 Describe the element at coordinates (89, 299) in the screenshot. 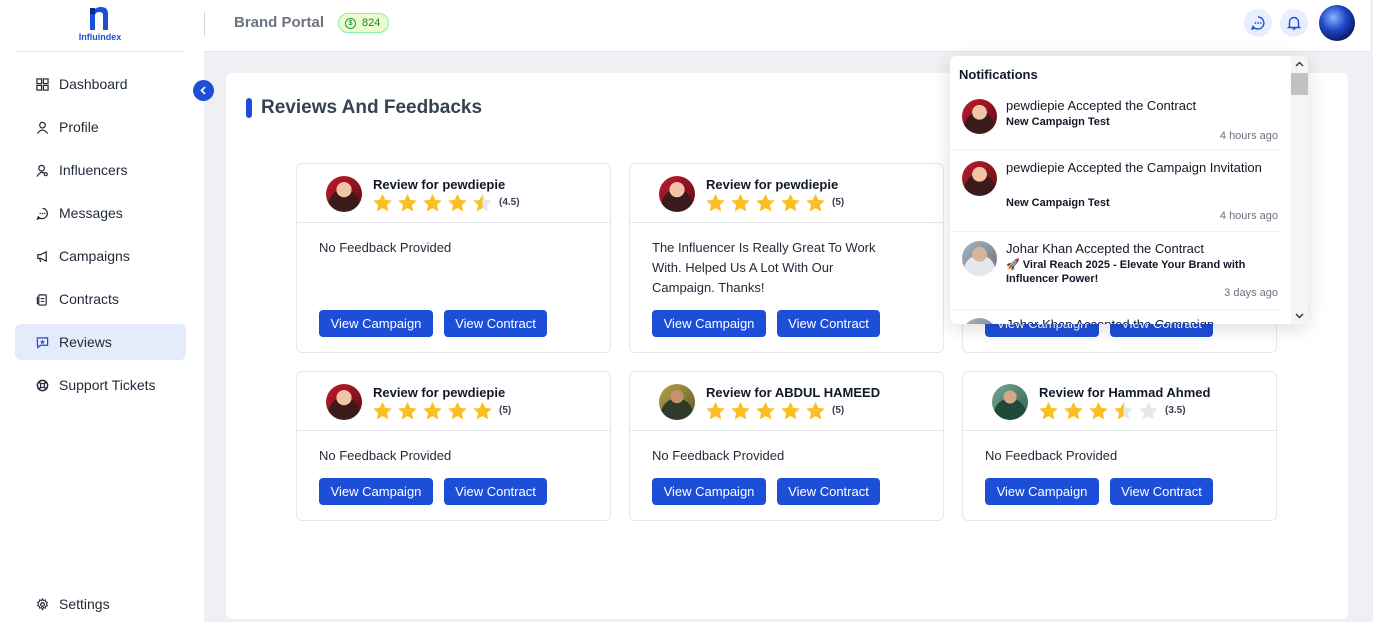

I see `sidebar-item-label: Contracts` at that location.